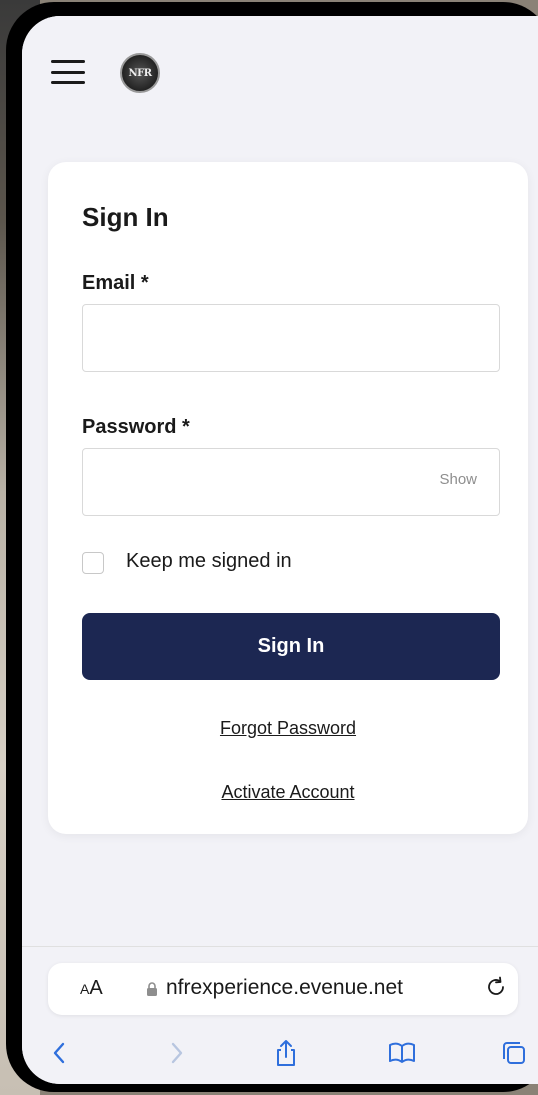  What do you see at coordinates (288, 792) in the screenshot?
I see `activate-account-link: Activate Account` at bounding box center [288, 792].